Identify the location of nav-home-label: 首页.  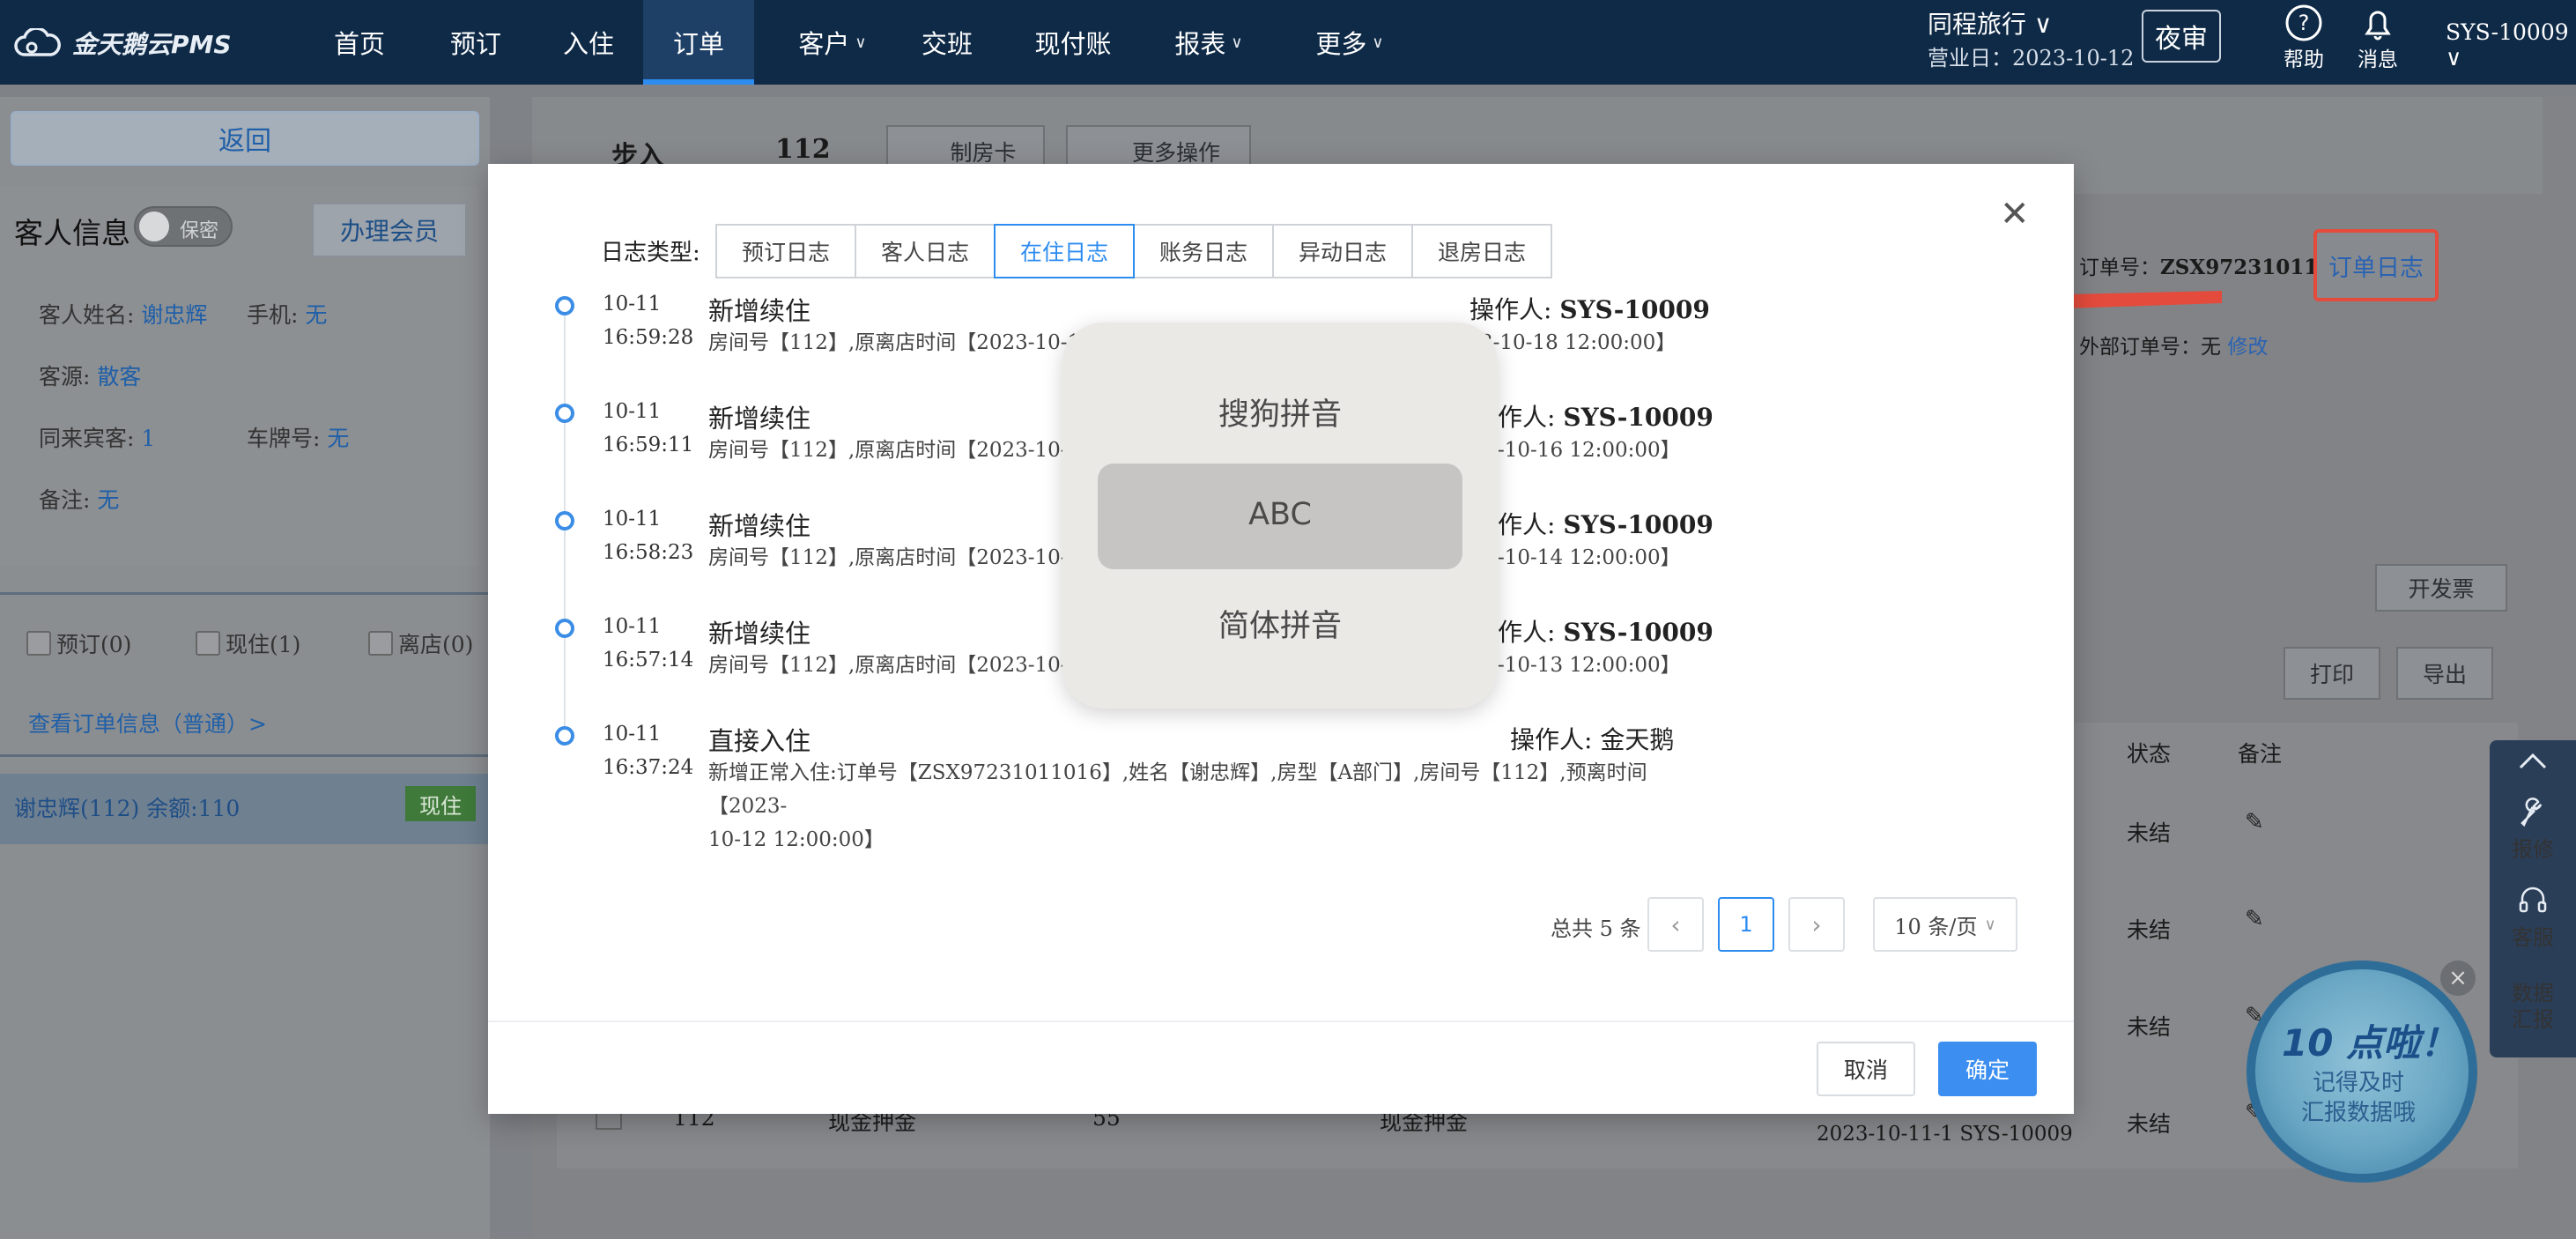
(359, 44).